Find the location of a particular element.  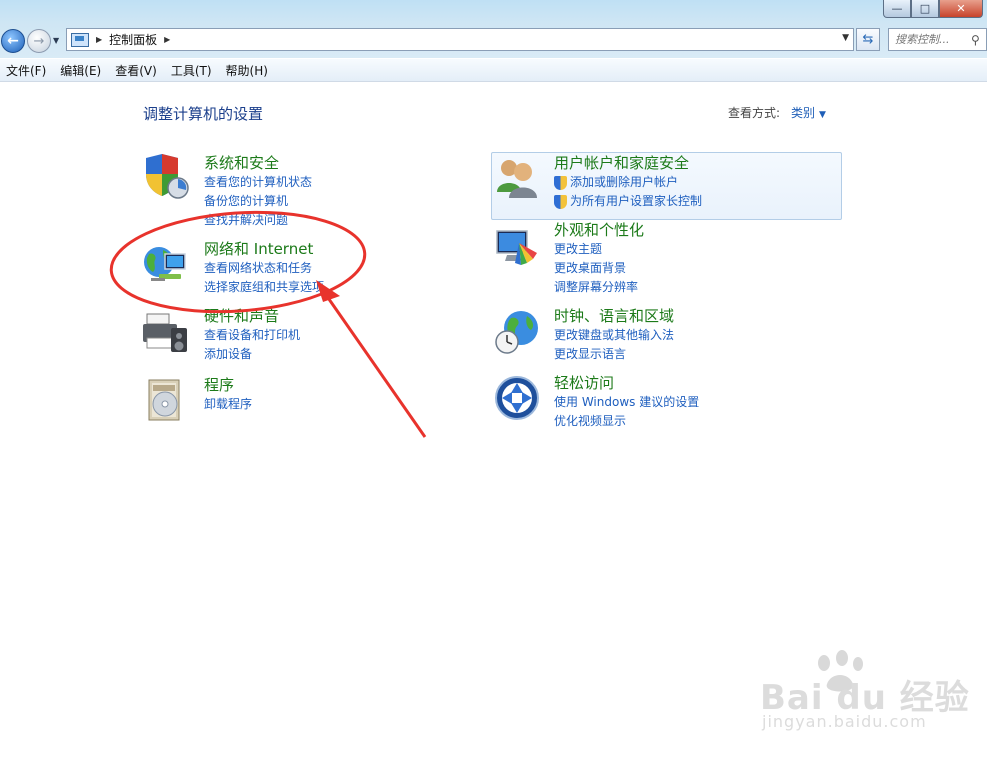

category-link: 查看设备和打印机 is located at coordinates (252, 335).